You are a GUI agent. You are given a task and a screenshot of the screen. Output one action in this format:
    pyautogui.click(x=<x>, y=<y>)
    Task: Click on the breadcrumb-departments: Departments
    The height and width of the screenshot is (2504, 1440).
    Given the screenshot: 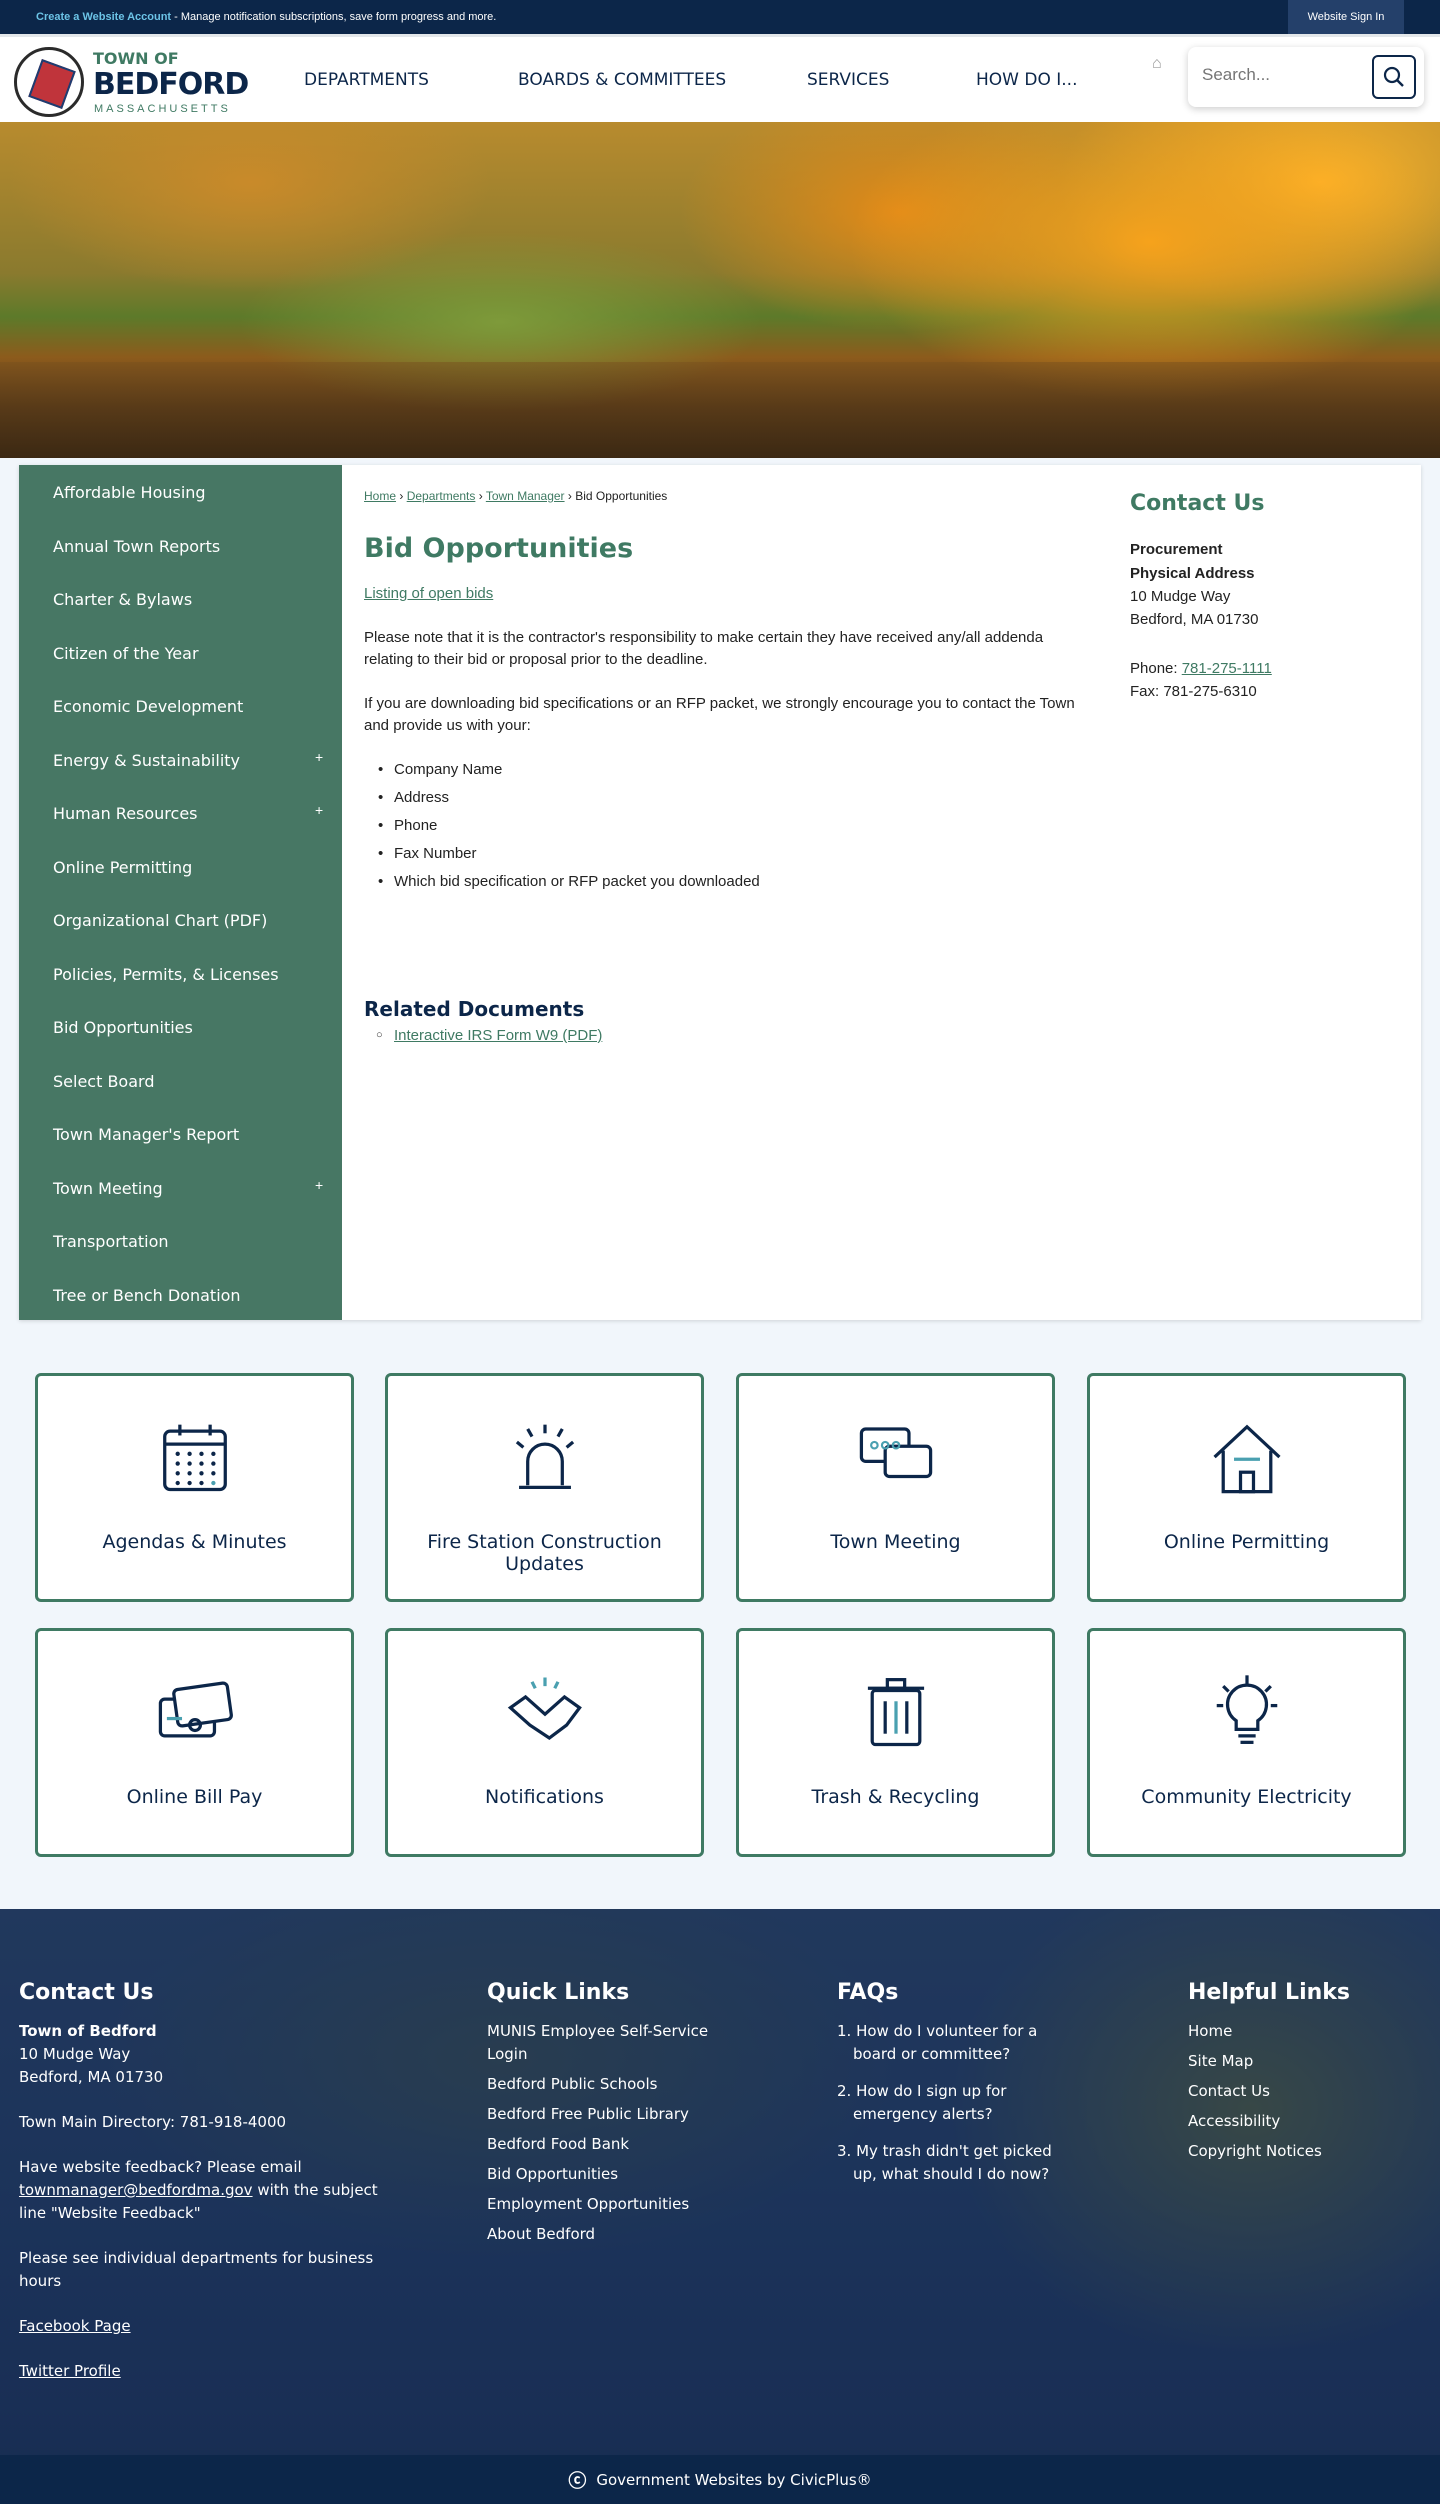 What is the action you would take?
    pyautogui.click(x=441, y=496)
    